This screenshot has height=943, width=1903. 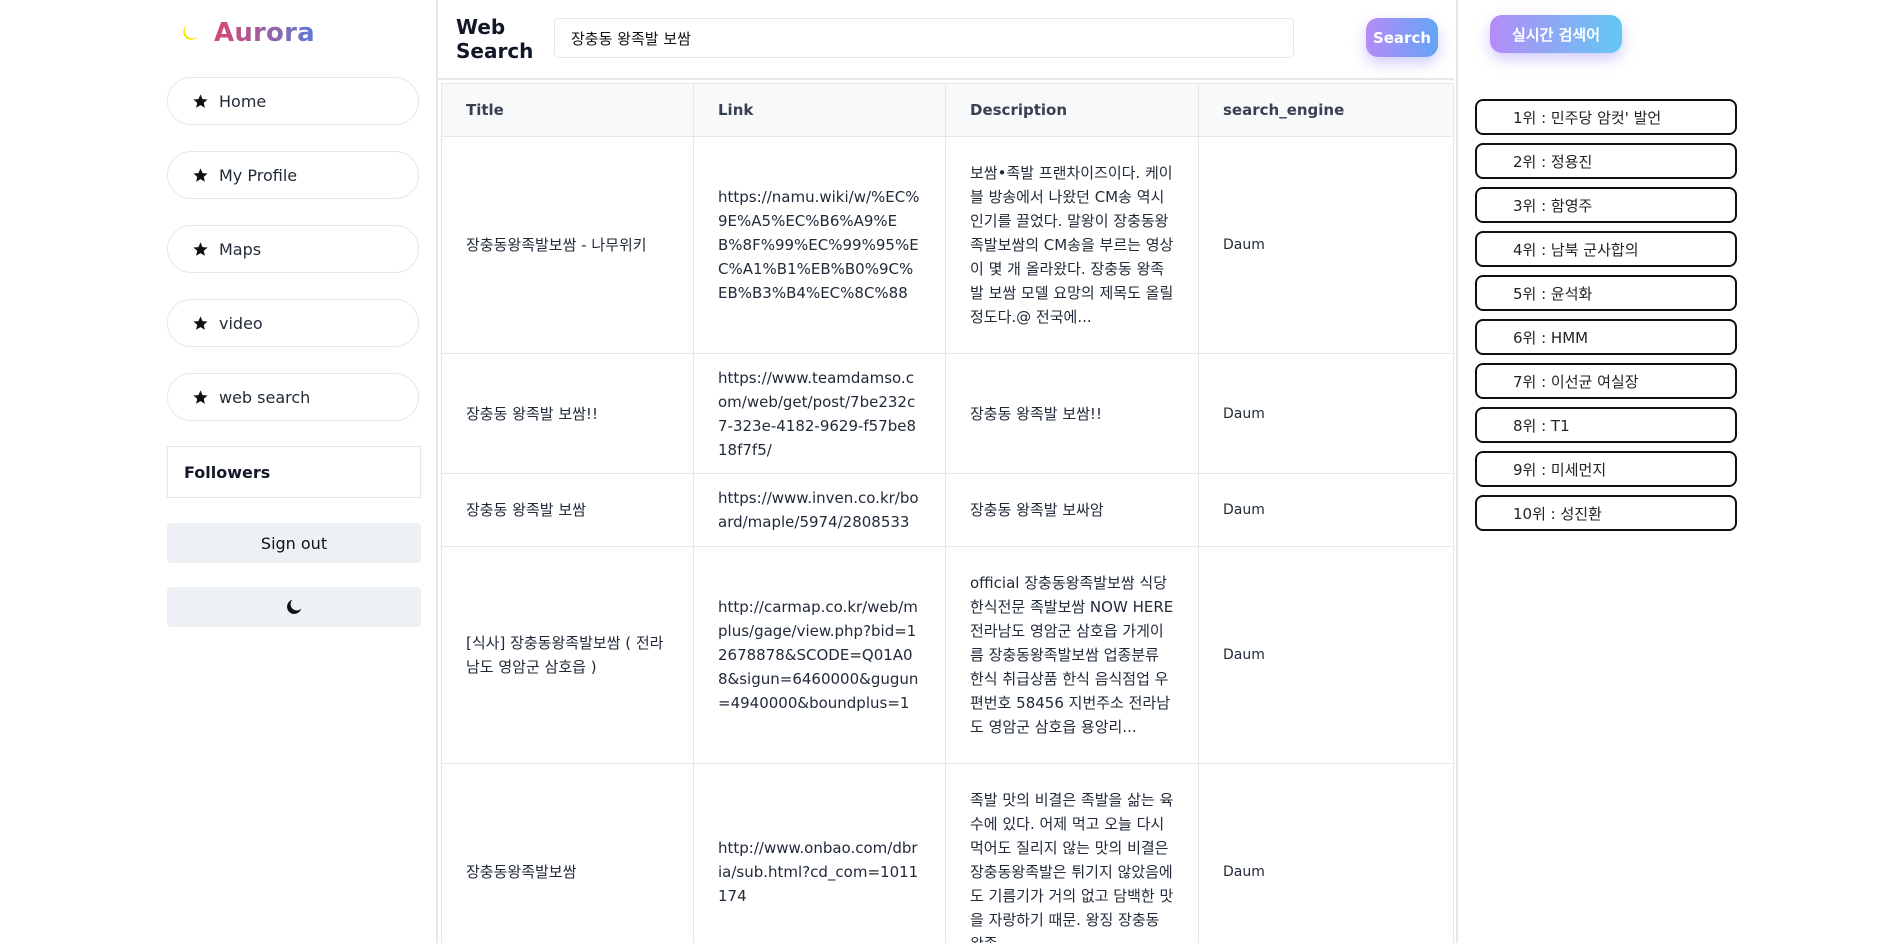 I want to click on column-header-description: Description, so click(x=1072, y=110).